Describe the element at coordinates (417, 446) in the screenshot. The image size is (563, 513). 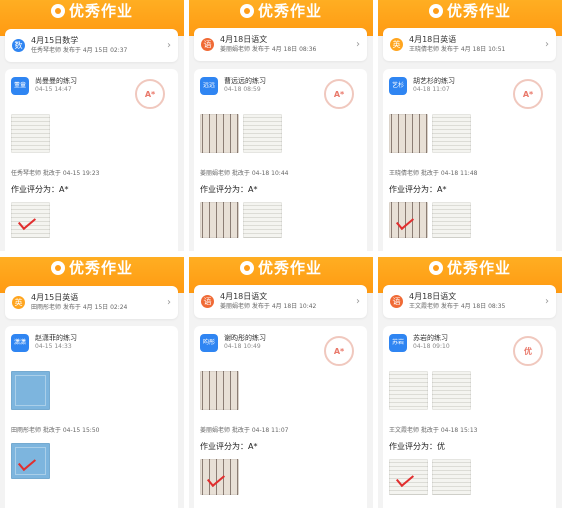
I see `grade-text: 作业评分为：优` at that location.